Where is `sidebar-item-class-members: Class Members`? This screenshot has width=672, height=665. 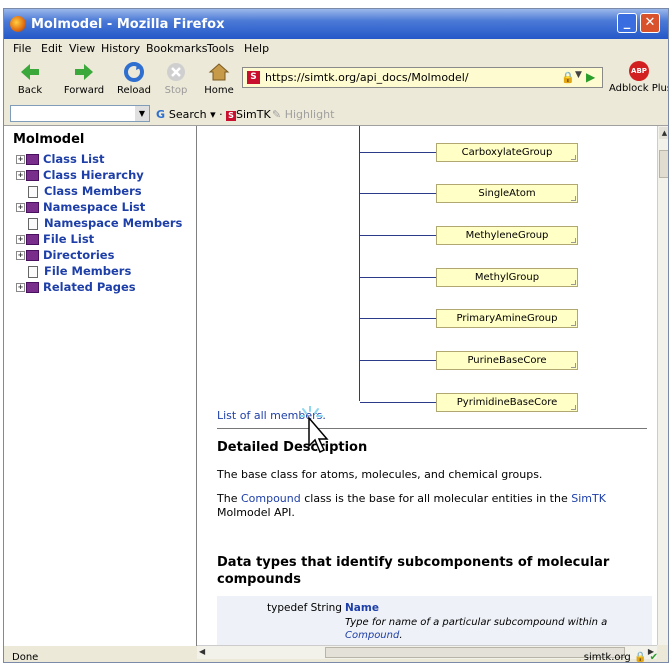 sidebar-item-class-members: Class Members is located at coordinates (79, 192).